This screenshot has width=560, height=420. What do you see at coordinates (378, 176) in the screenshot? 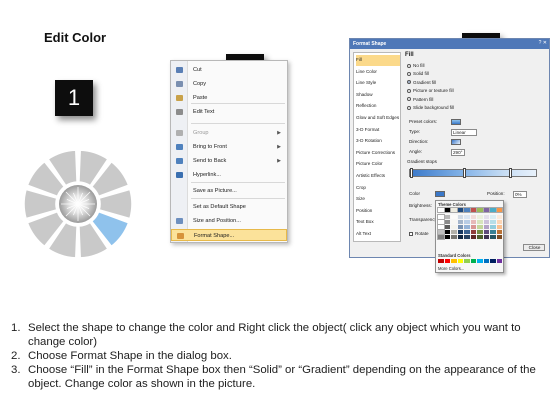
I see `nav-item-artistic-effects: Artistic Effects` at bounding box center [378, 176].